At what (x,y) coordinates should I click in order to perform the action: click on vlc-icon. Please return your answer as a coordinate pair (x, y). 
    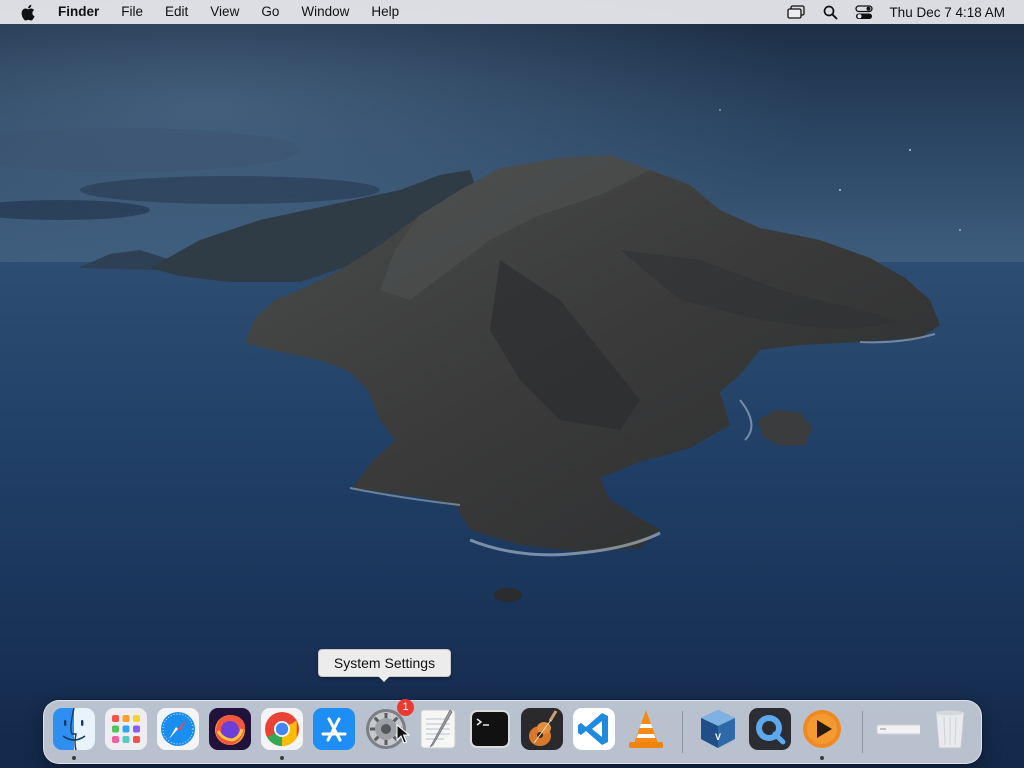
    Looking at the image, I should click on (646, 729).